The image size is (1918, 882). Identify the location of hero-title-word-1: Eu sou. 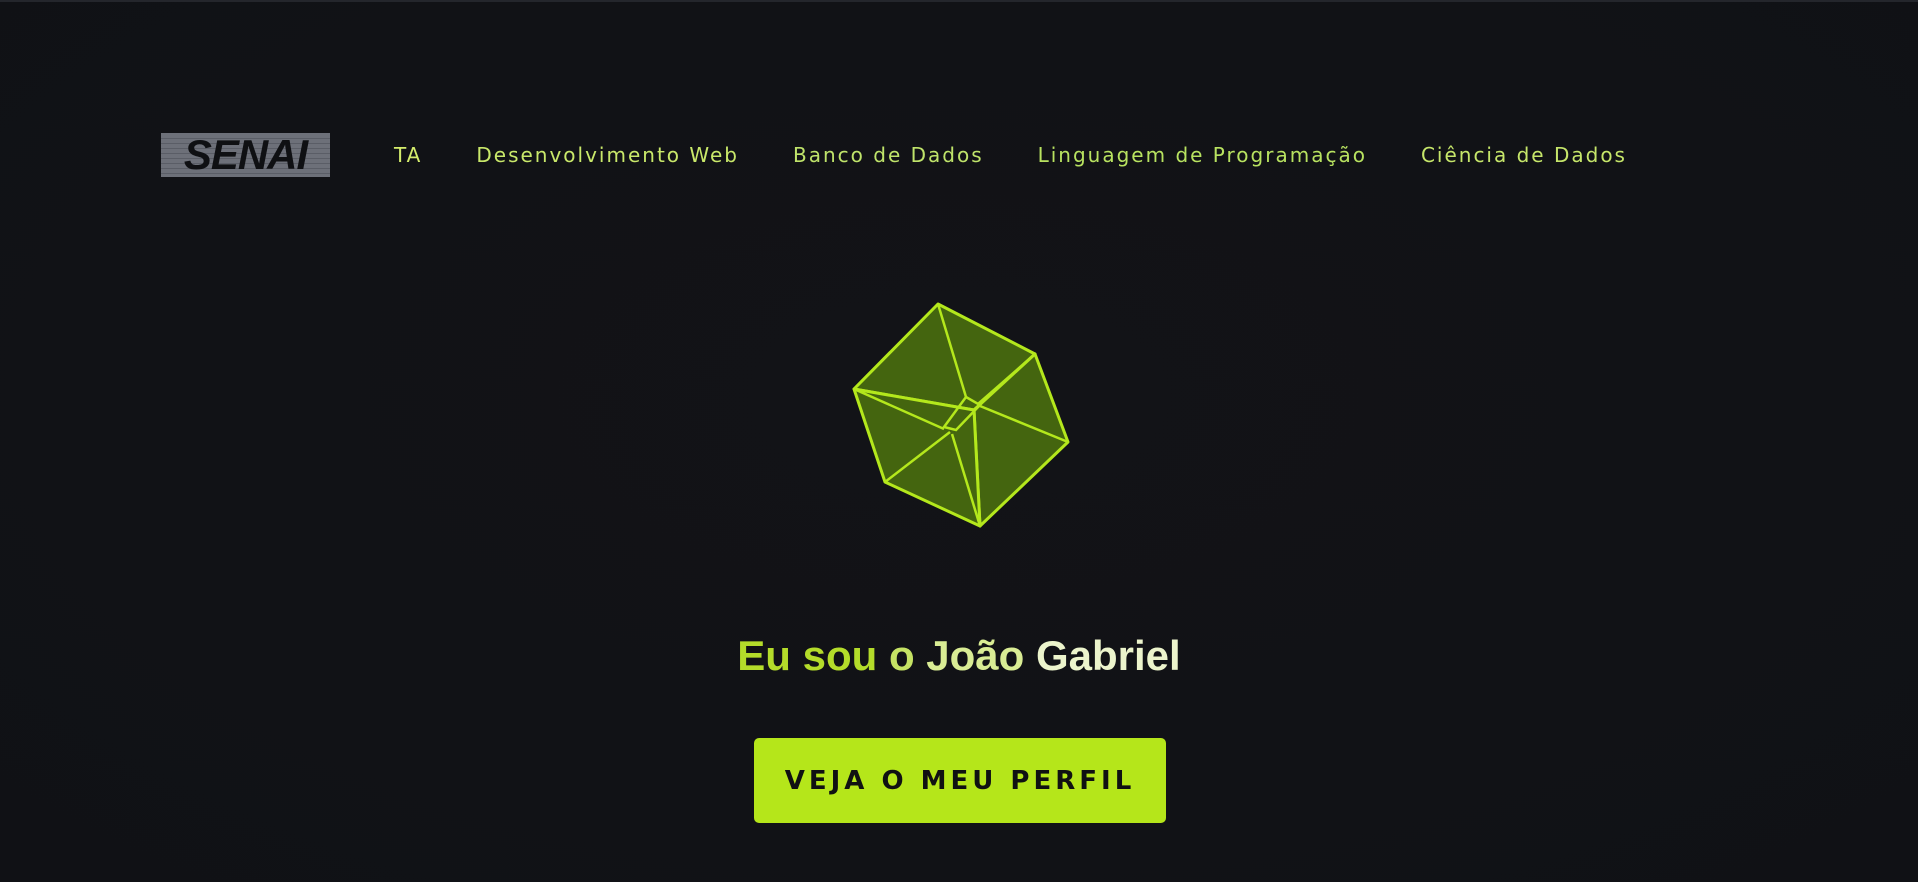
(807, 655).